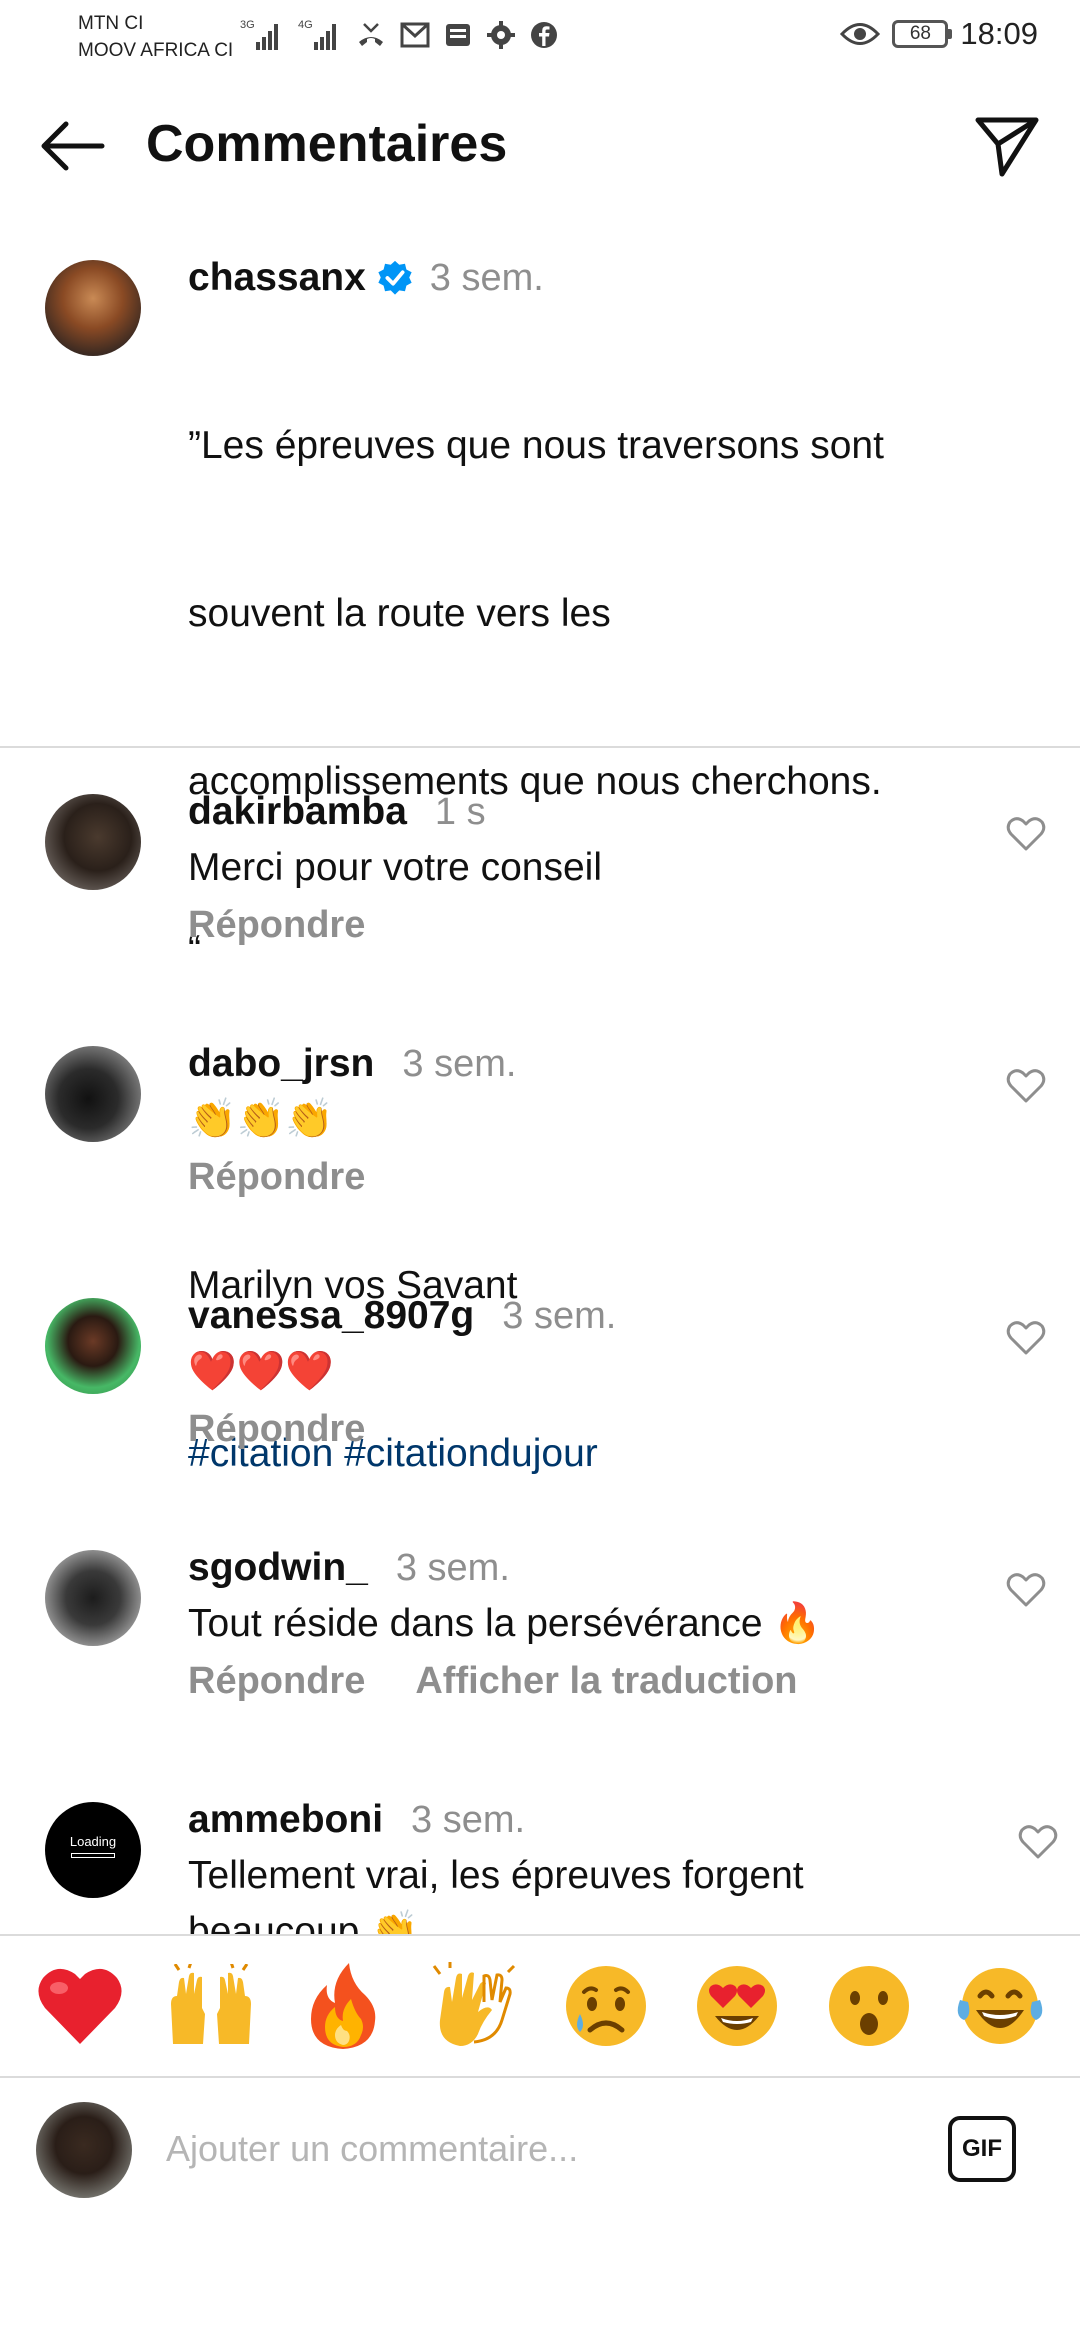  Describe the element at coordinates (544, 35) in the screenshot. I see `facebook-icon` at that location.